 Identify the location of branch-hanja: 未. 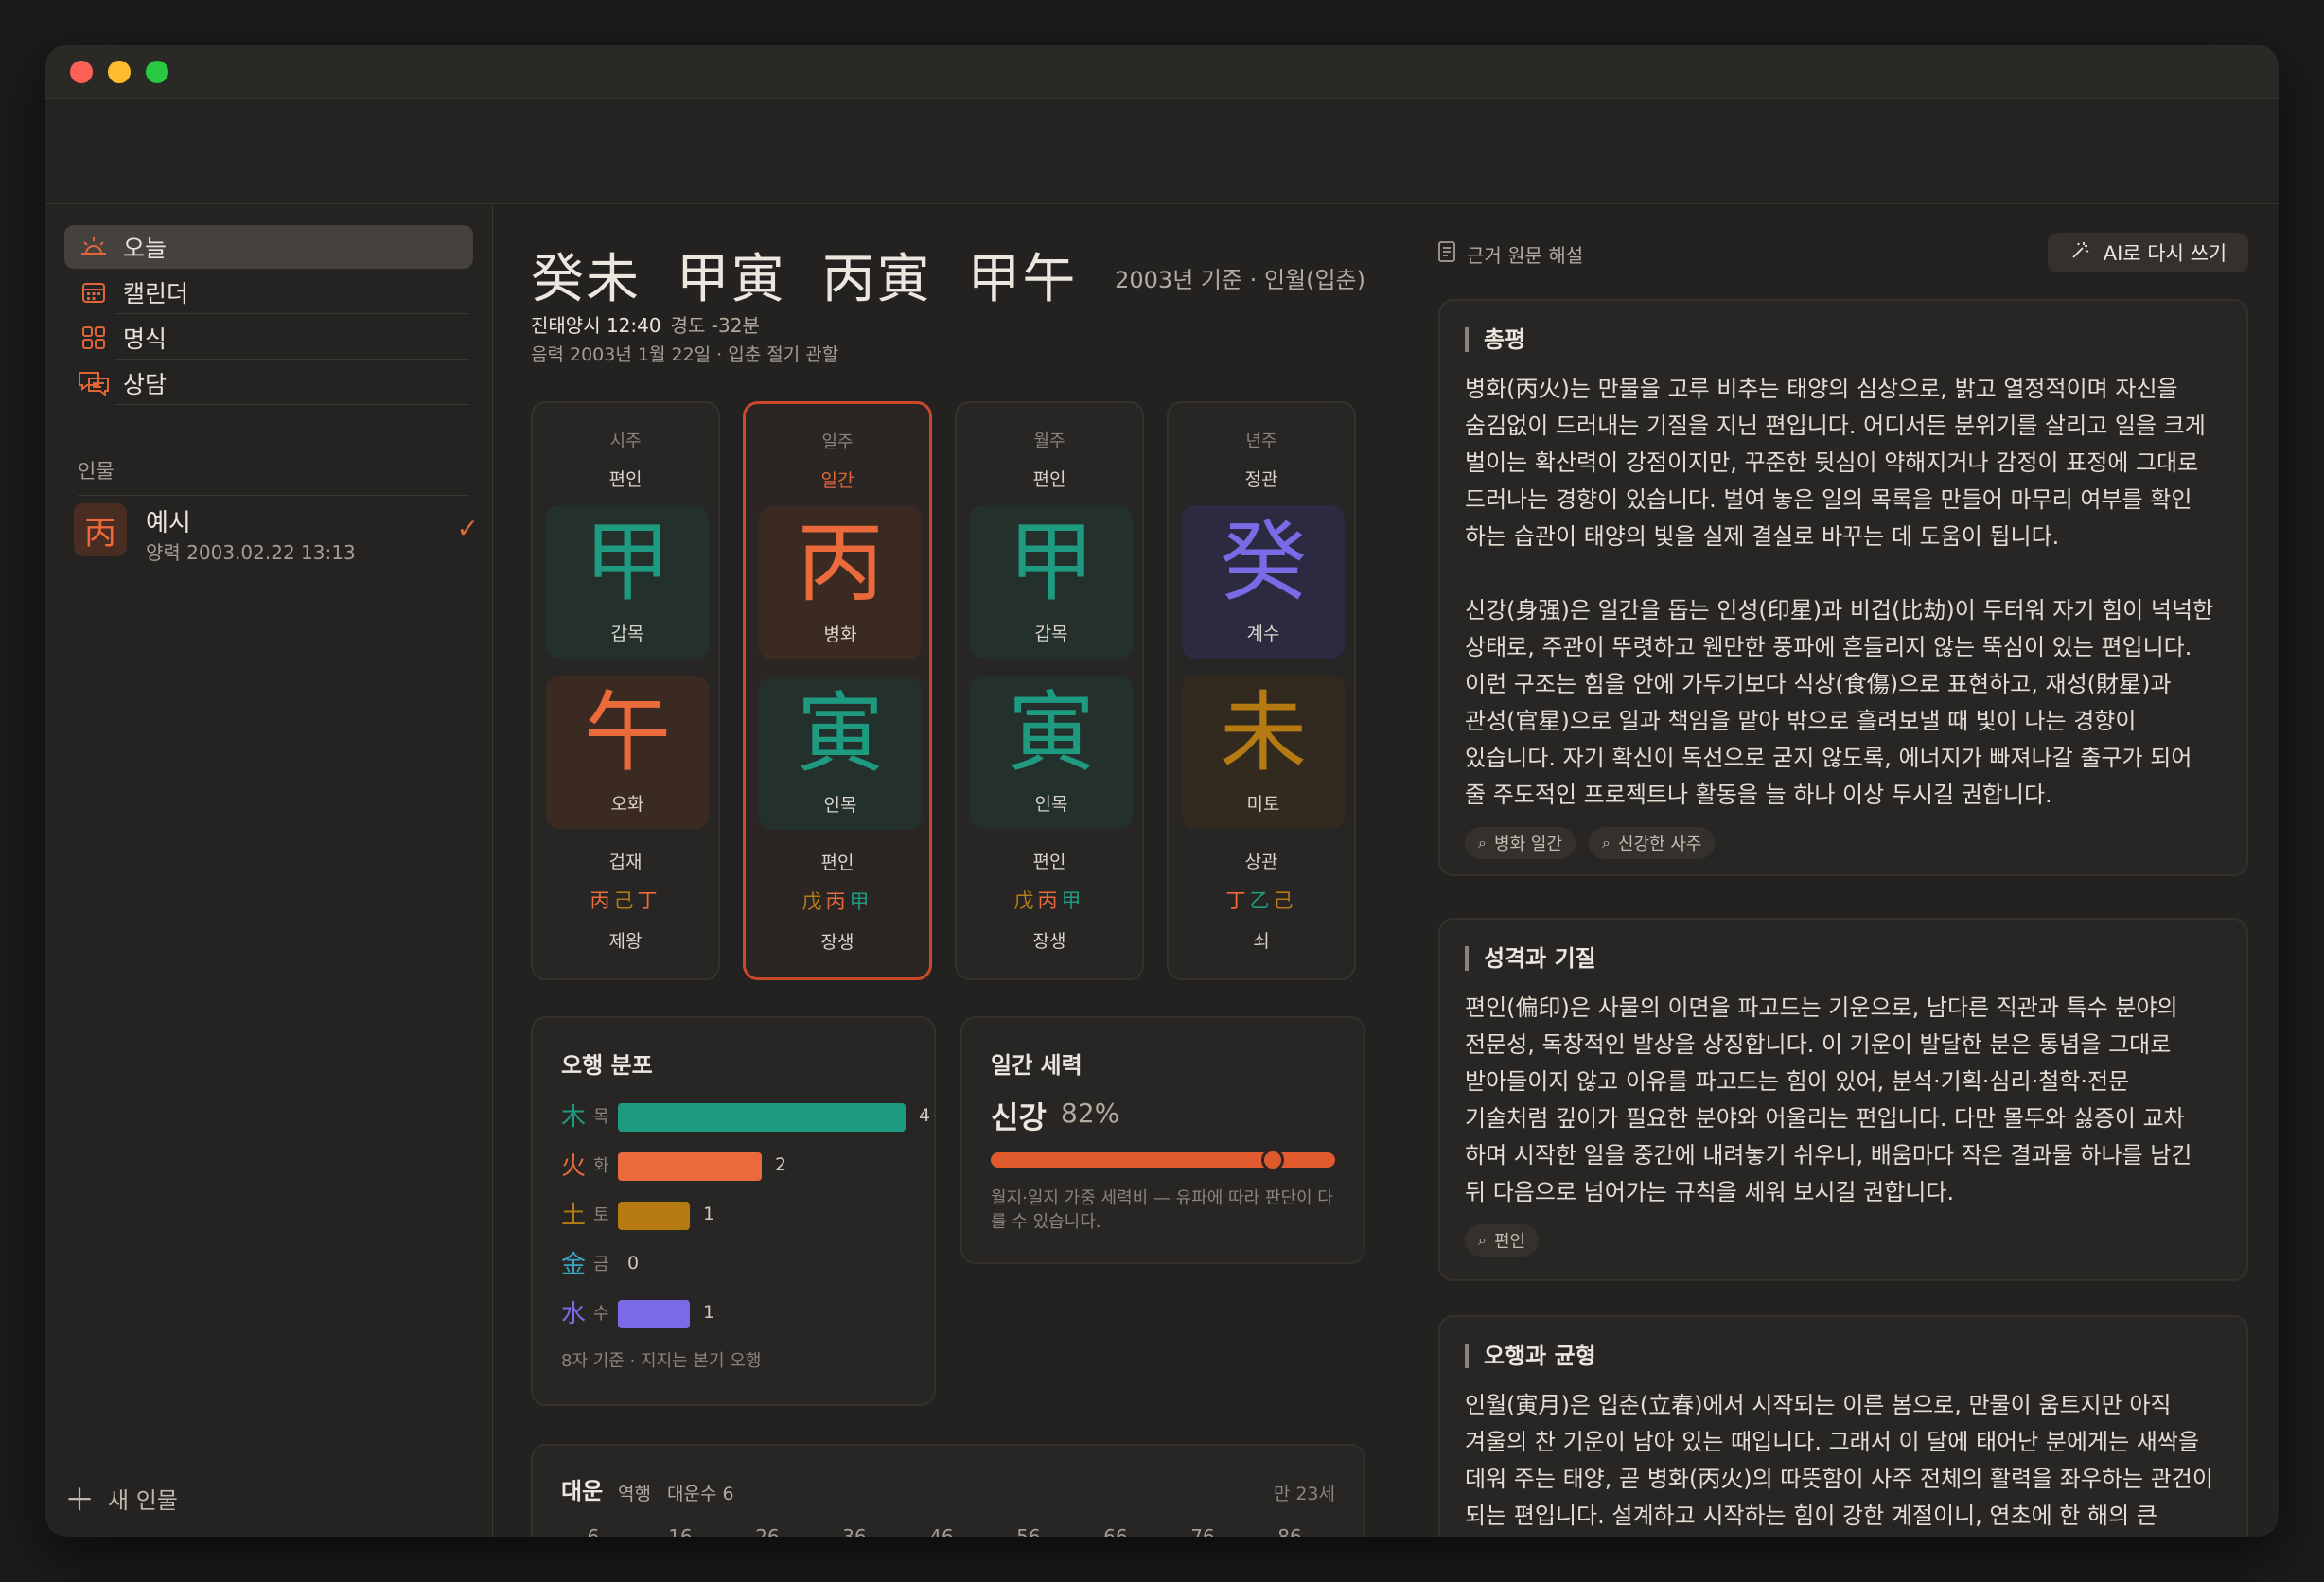
(1263, 732).